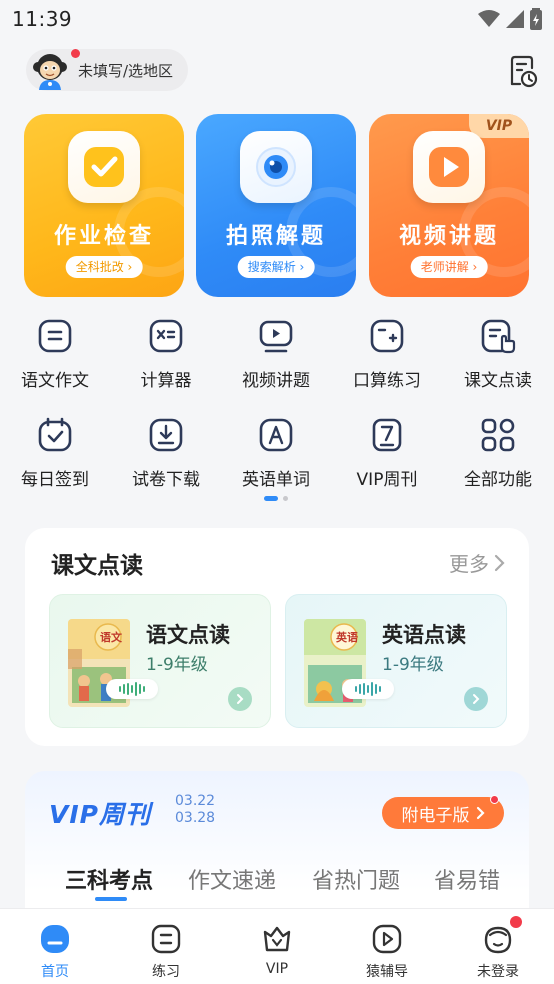 The image size is (554, 984). What do you see at coordinates (55, 480) in the screenshot?
I see `tool-label: 每日签到` at bounding box center [55, 480].